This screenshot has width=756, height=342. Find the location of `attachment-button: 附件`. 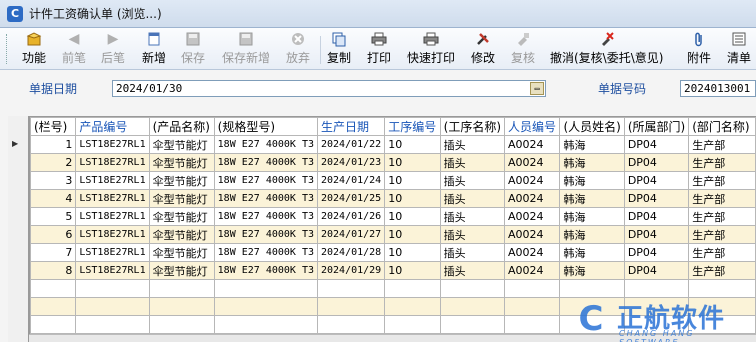

attachment-button: 附件 is located at coordinates (699, 48).